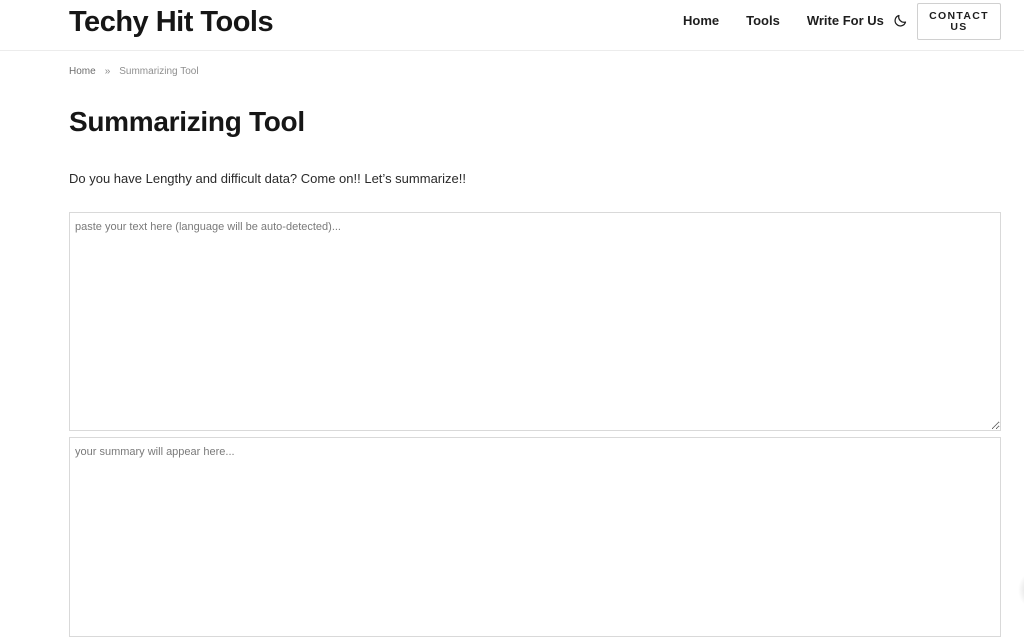  What do you see at coordinates (763, 21) in the screenshot?
I see `nav-tools: Tools` at bounding box center [763, 21].